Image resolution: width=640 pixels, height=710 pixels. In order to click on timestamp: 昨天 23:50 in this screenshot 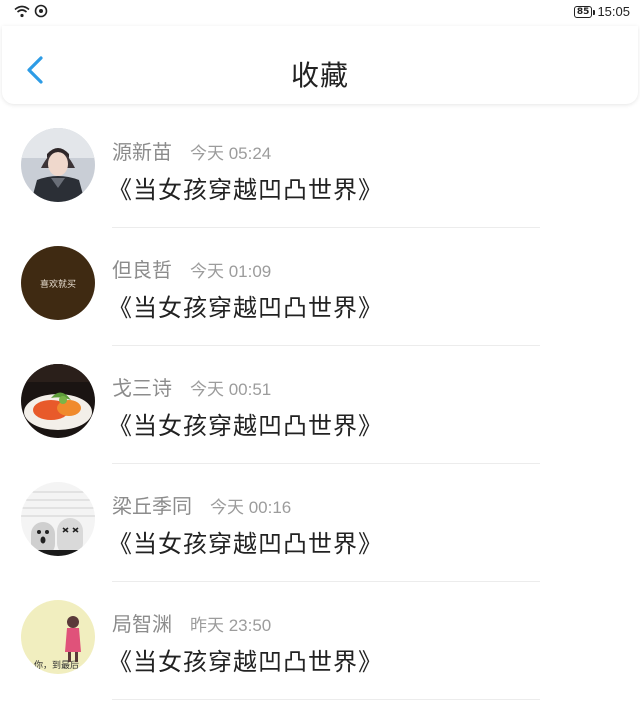, I will do `click(231, 625)`.